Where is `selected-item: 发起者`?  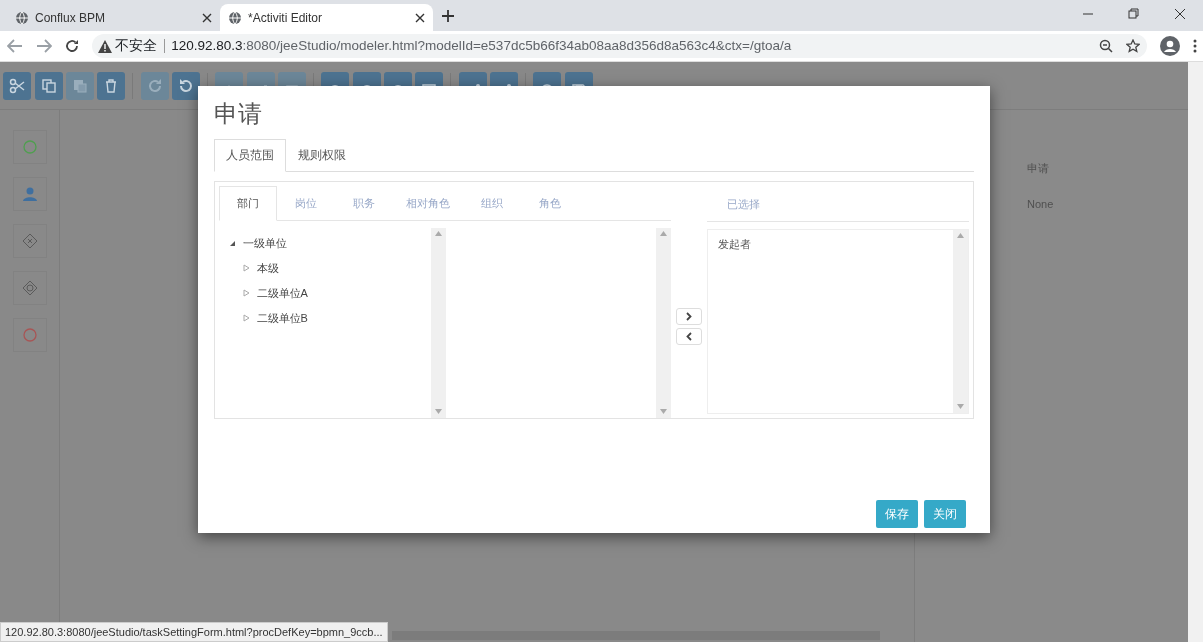 selected-item: 发起者 is located at coordinates (830, 244).